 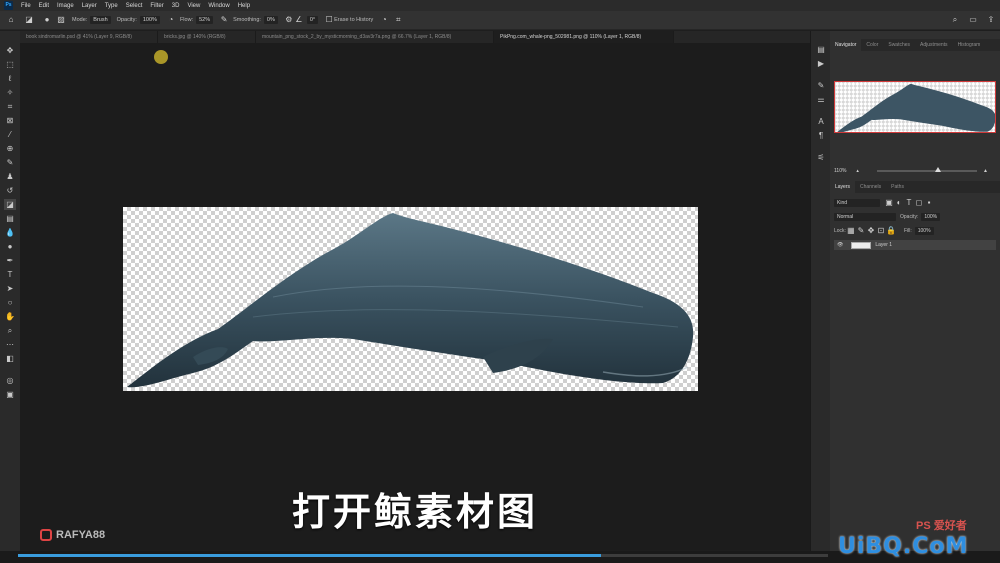 I want to click on progress-track, so click(x=423, y=555).